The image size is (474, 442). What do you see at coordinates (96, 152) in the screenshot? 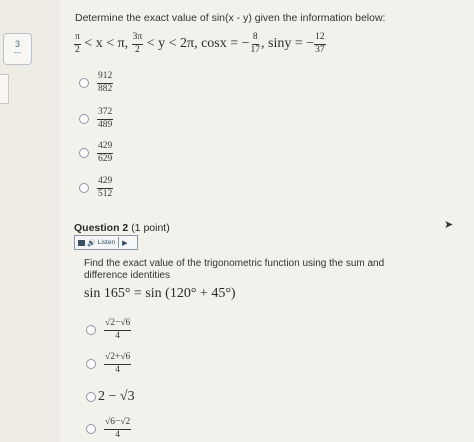
I see `q1-choice-3: 429 629` at bounding box center [96, 152].